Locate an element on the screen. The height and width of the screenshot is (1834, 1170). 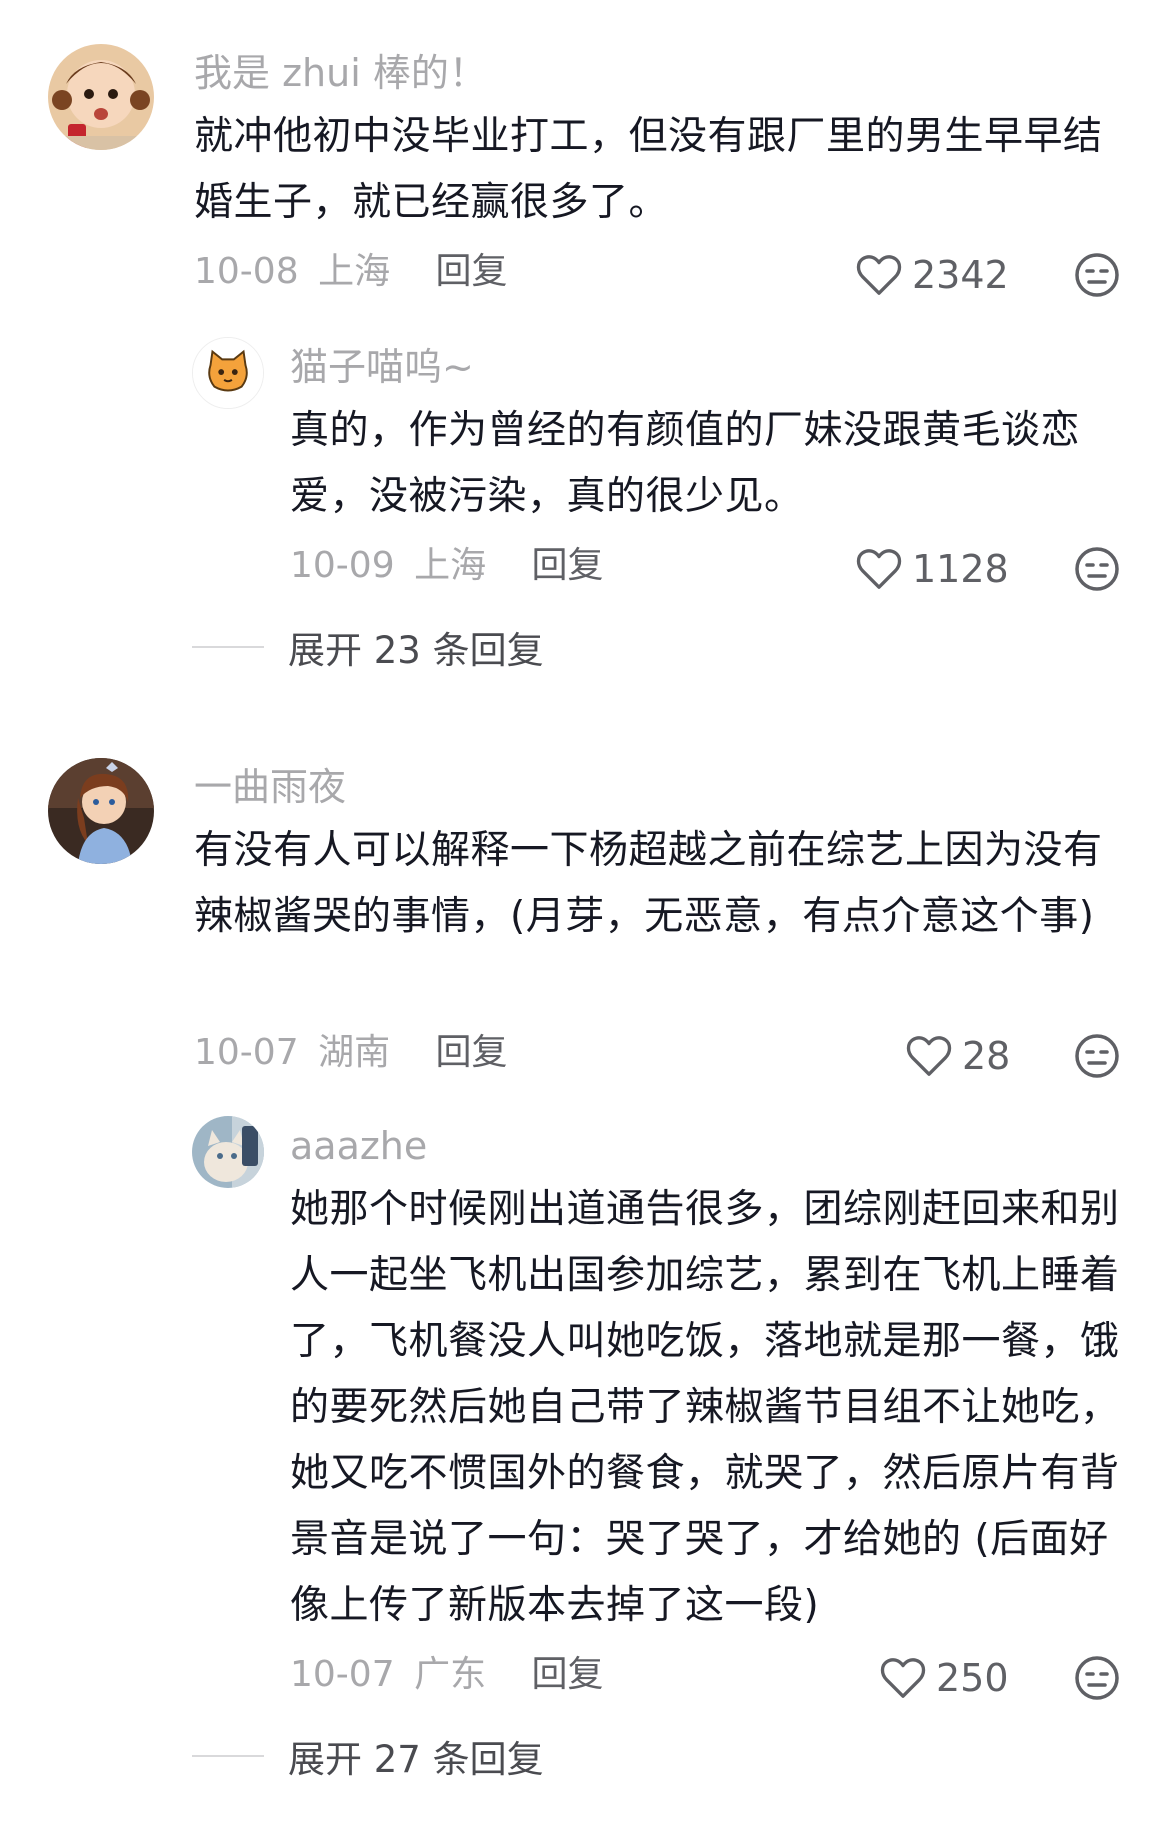
like-count: 1128 is located at coordinates (960, 569).